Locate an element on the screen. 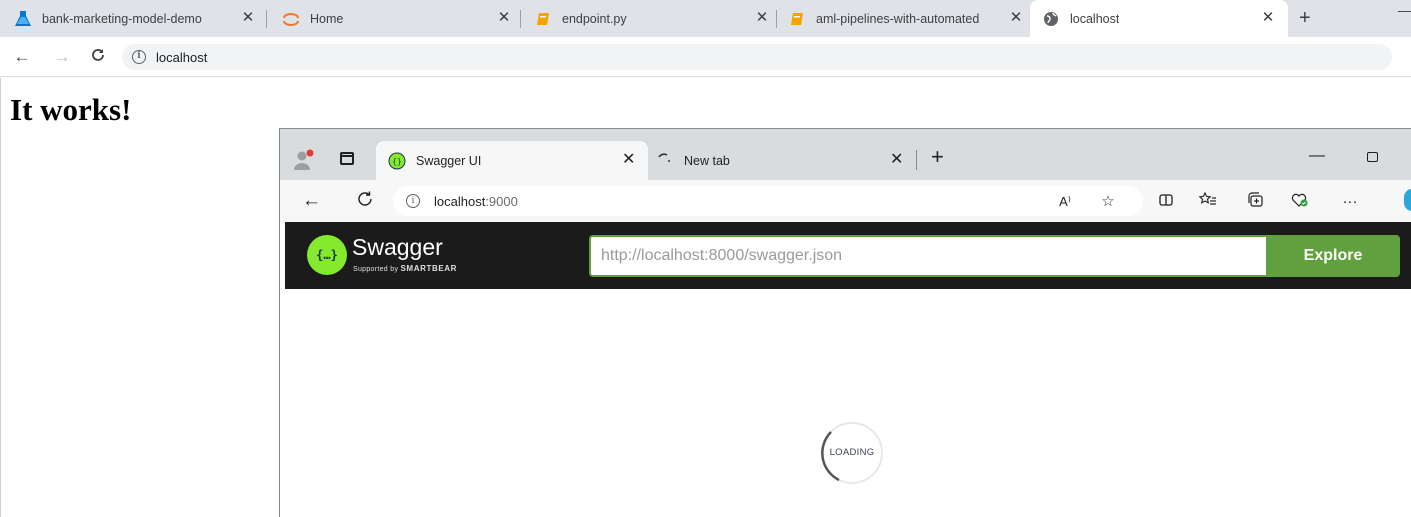 The width and height of the screenshot is (1411, 517). maximize-button is located at coordinates (1372, 157).